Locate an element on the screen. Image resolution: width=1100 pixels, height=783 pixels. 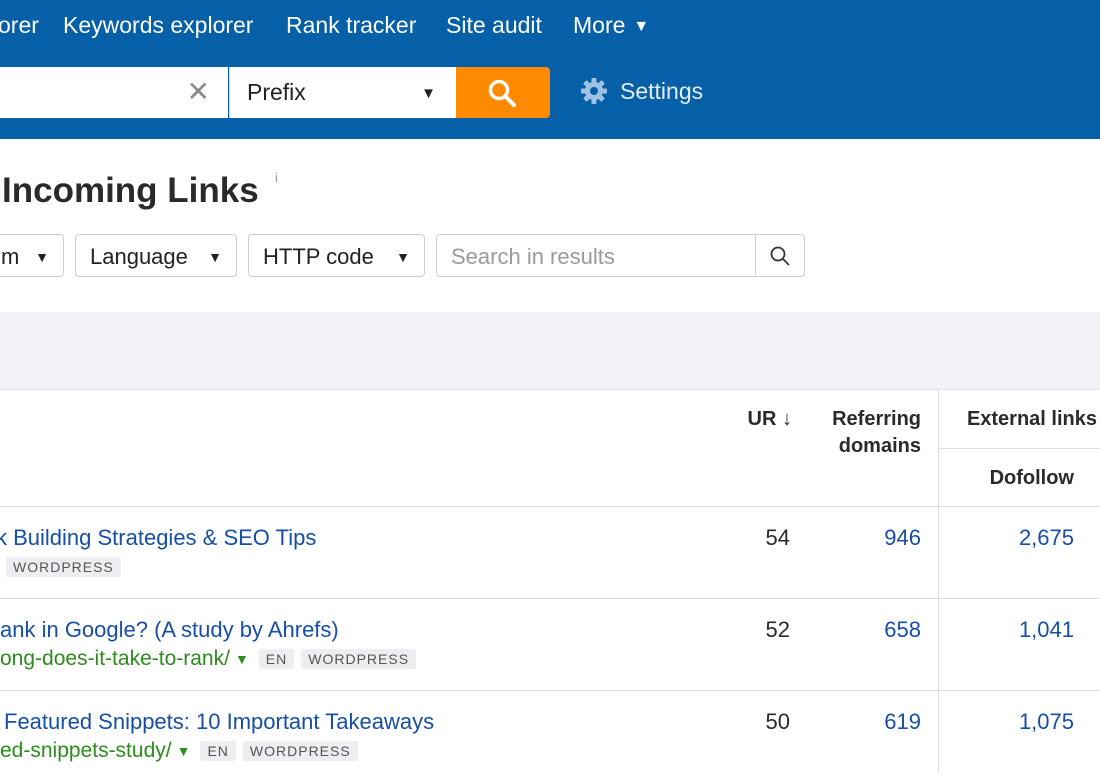
nav-item-site-audit: Site audit is located at coordinates (494, 25).